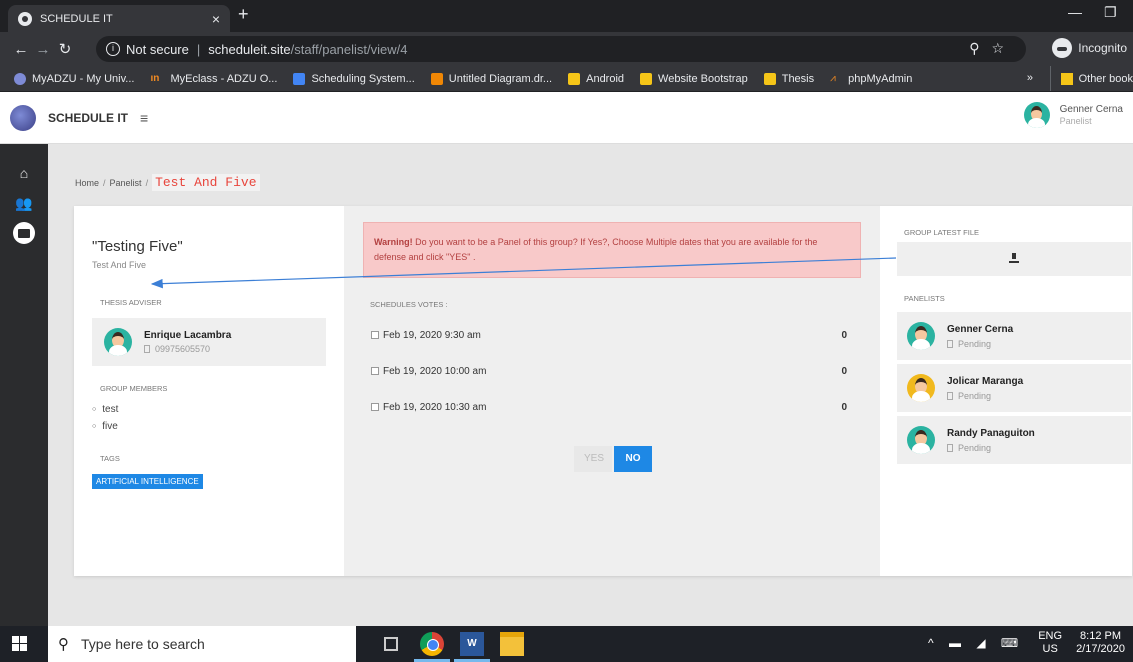 The image size is (1133, 662). I want to click on drawio-icon, so click(436, 78).